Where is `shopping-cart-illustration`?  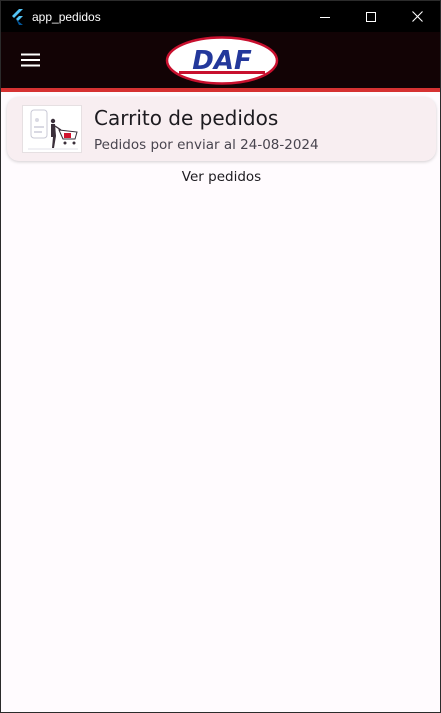 shopping-cart-illustration is located at coordinates (53, 129).